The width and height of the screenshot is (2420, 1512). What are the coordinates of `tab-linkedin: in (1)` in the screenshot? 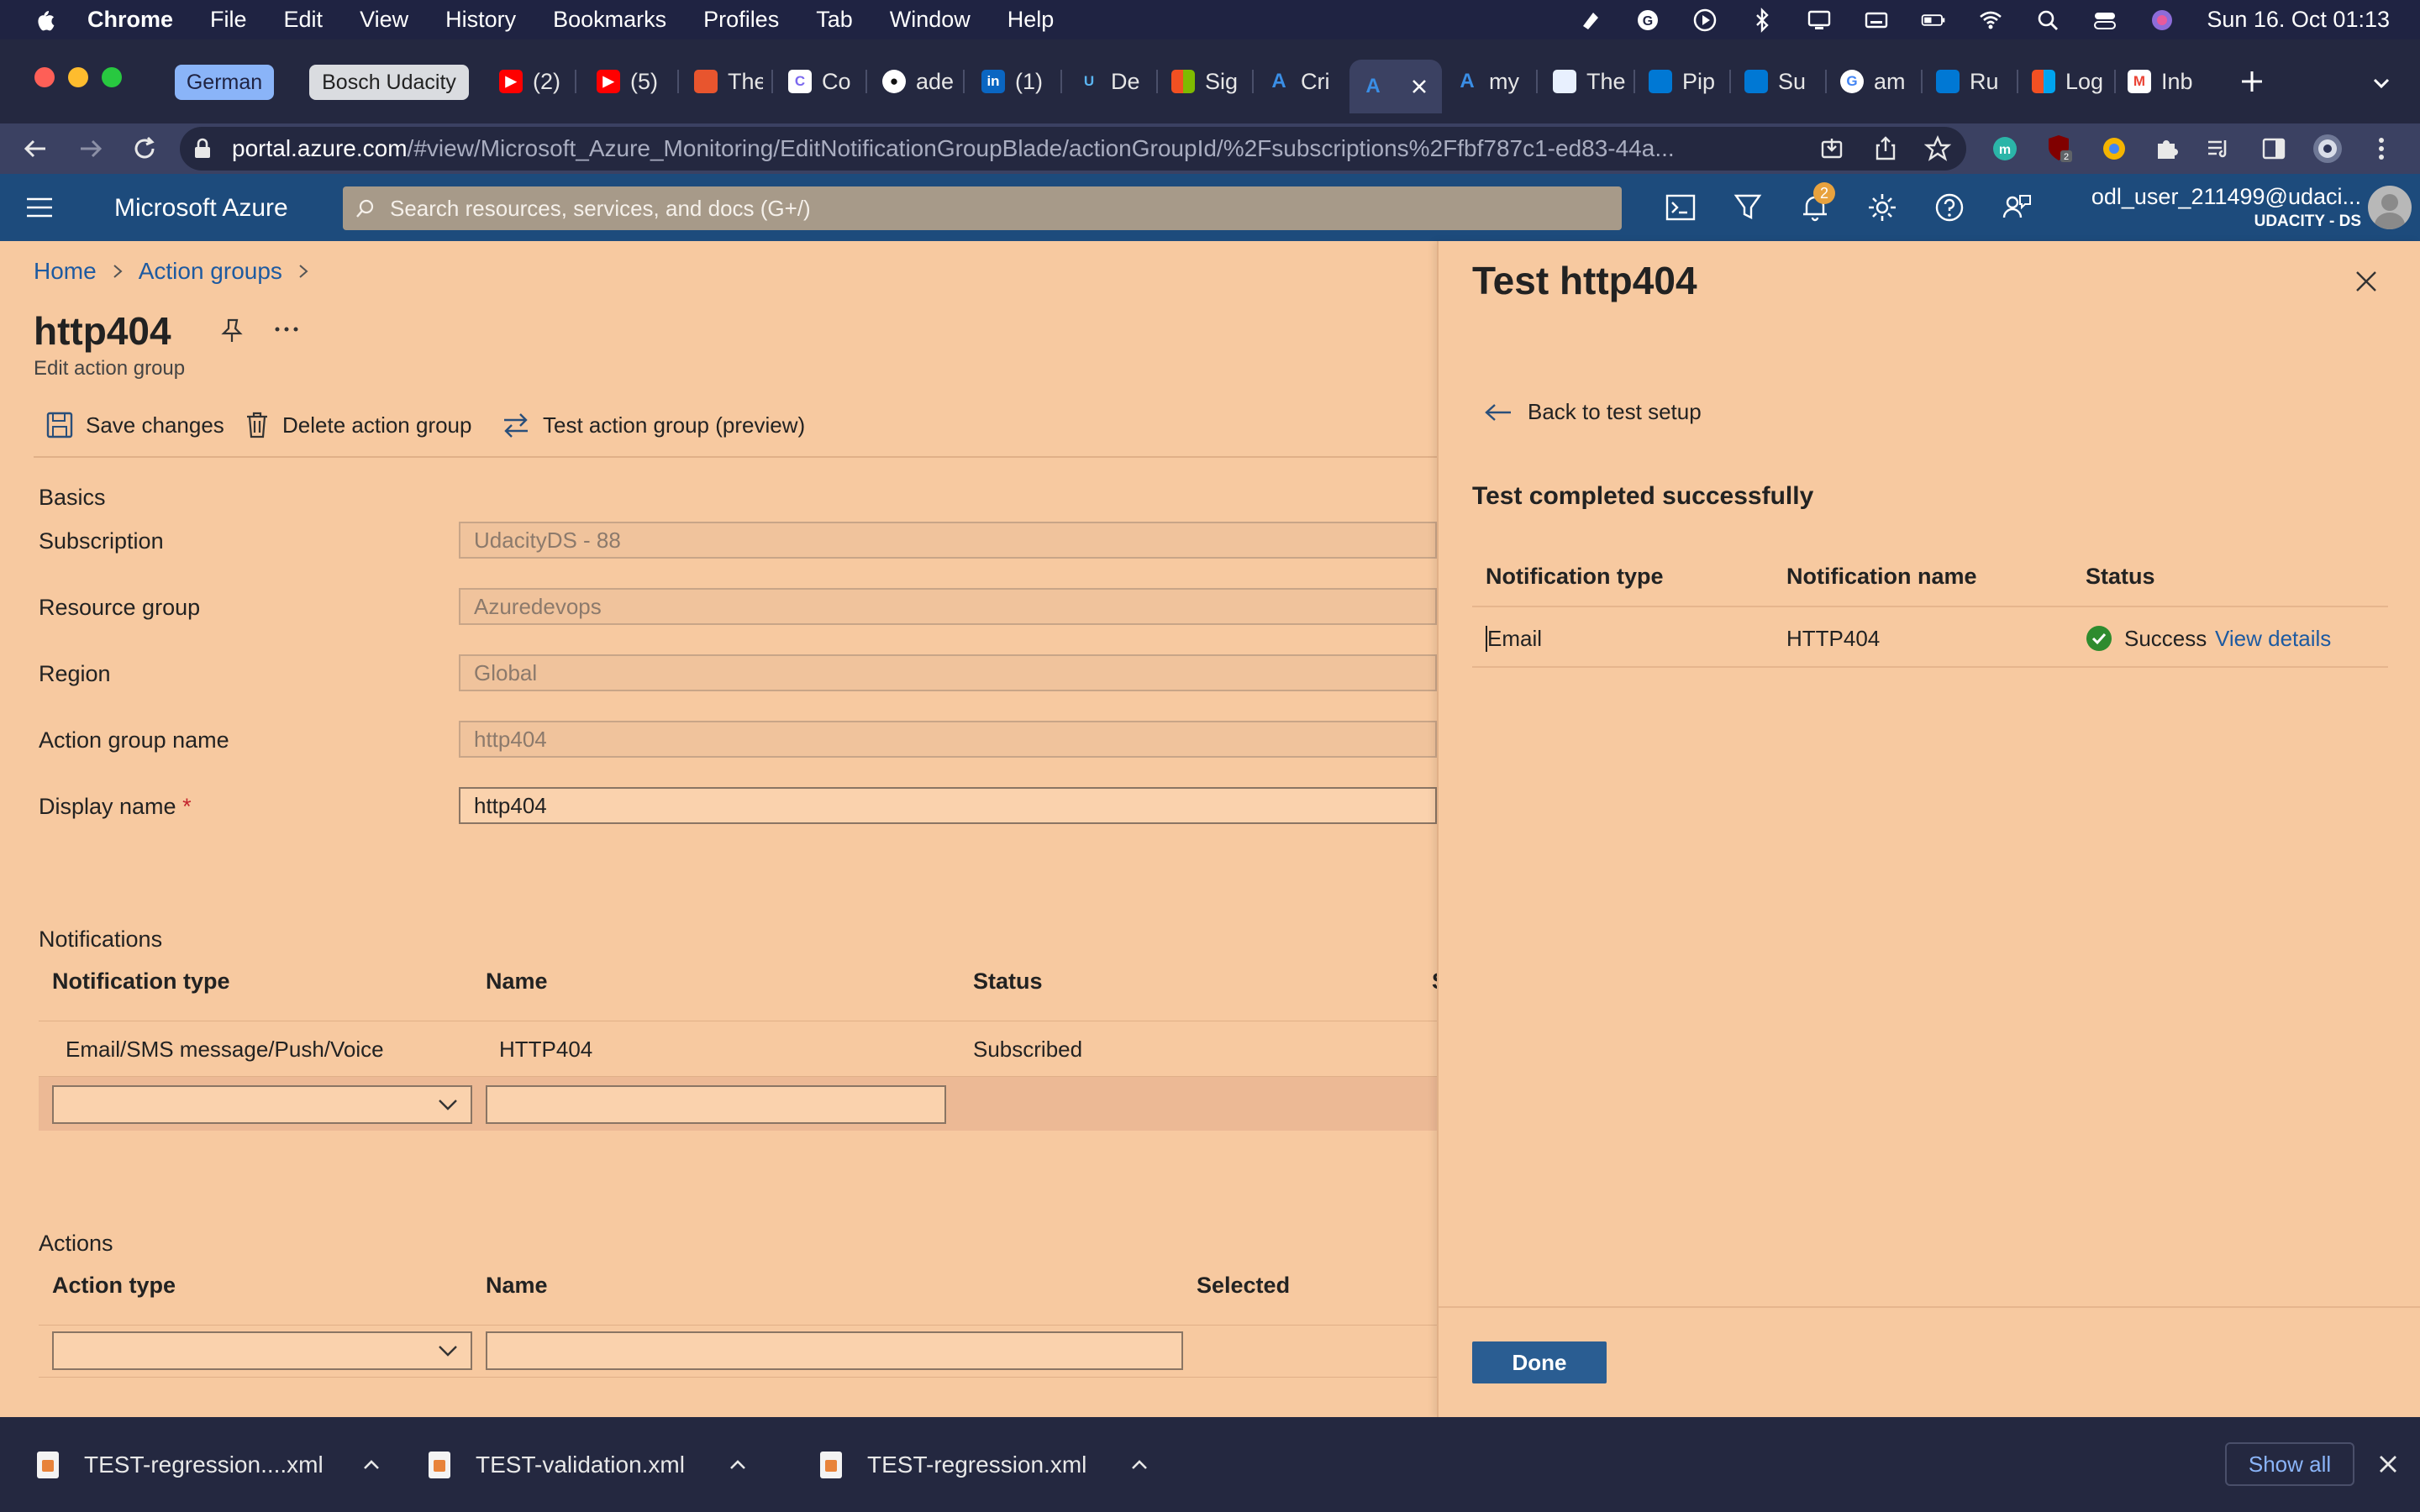 It's located at (1015, 81).